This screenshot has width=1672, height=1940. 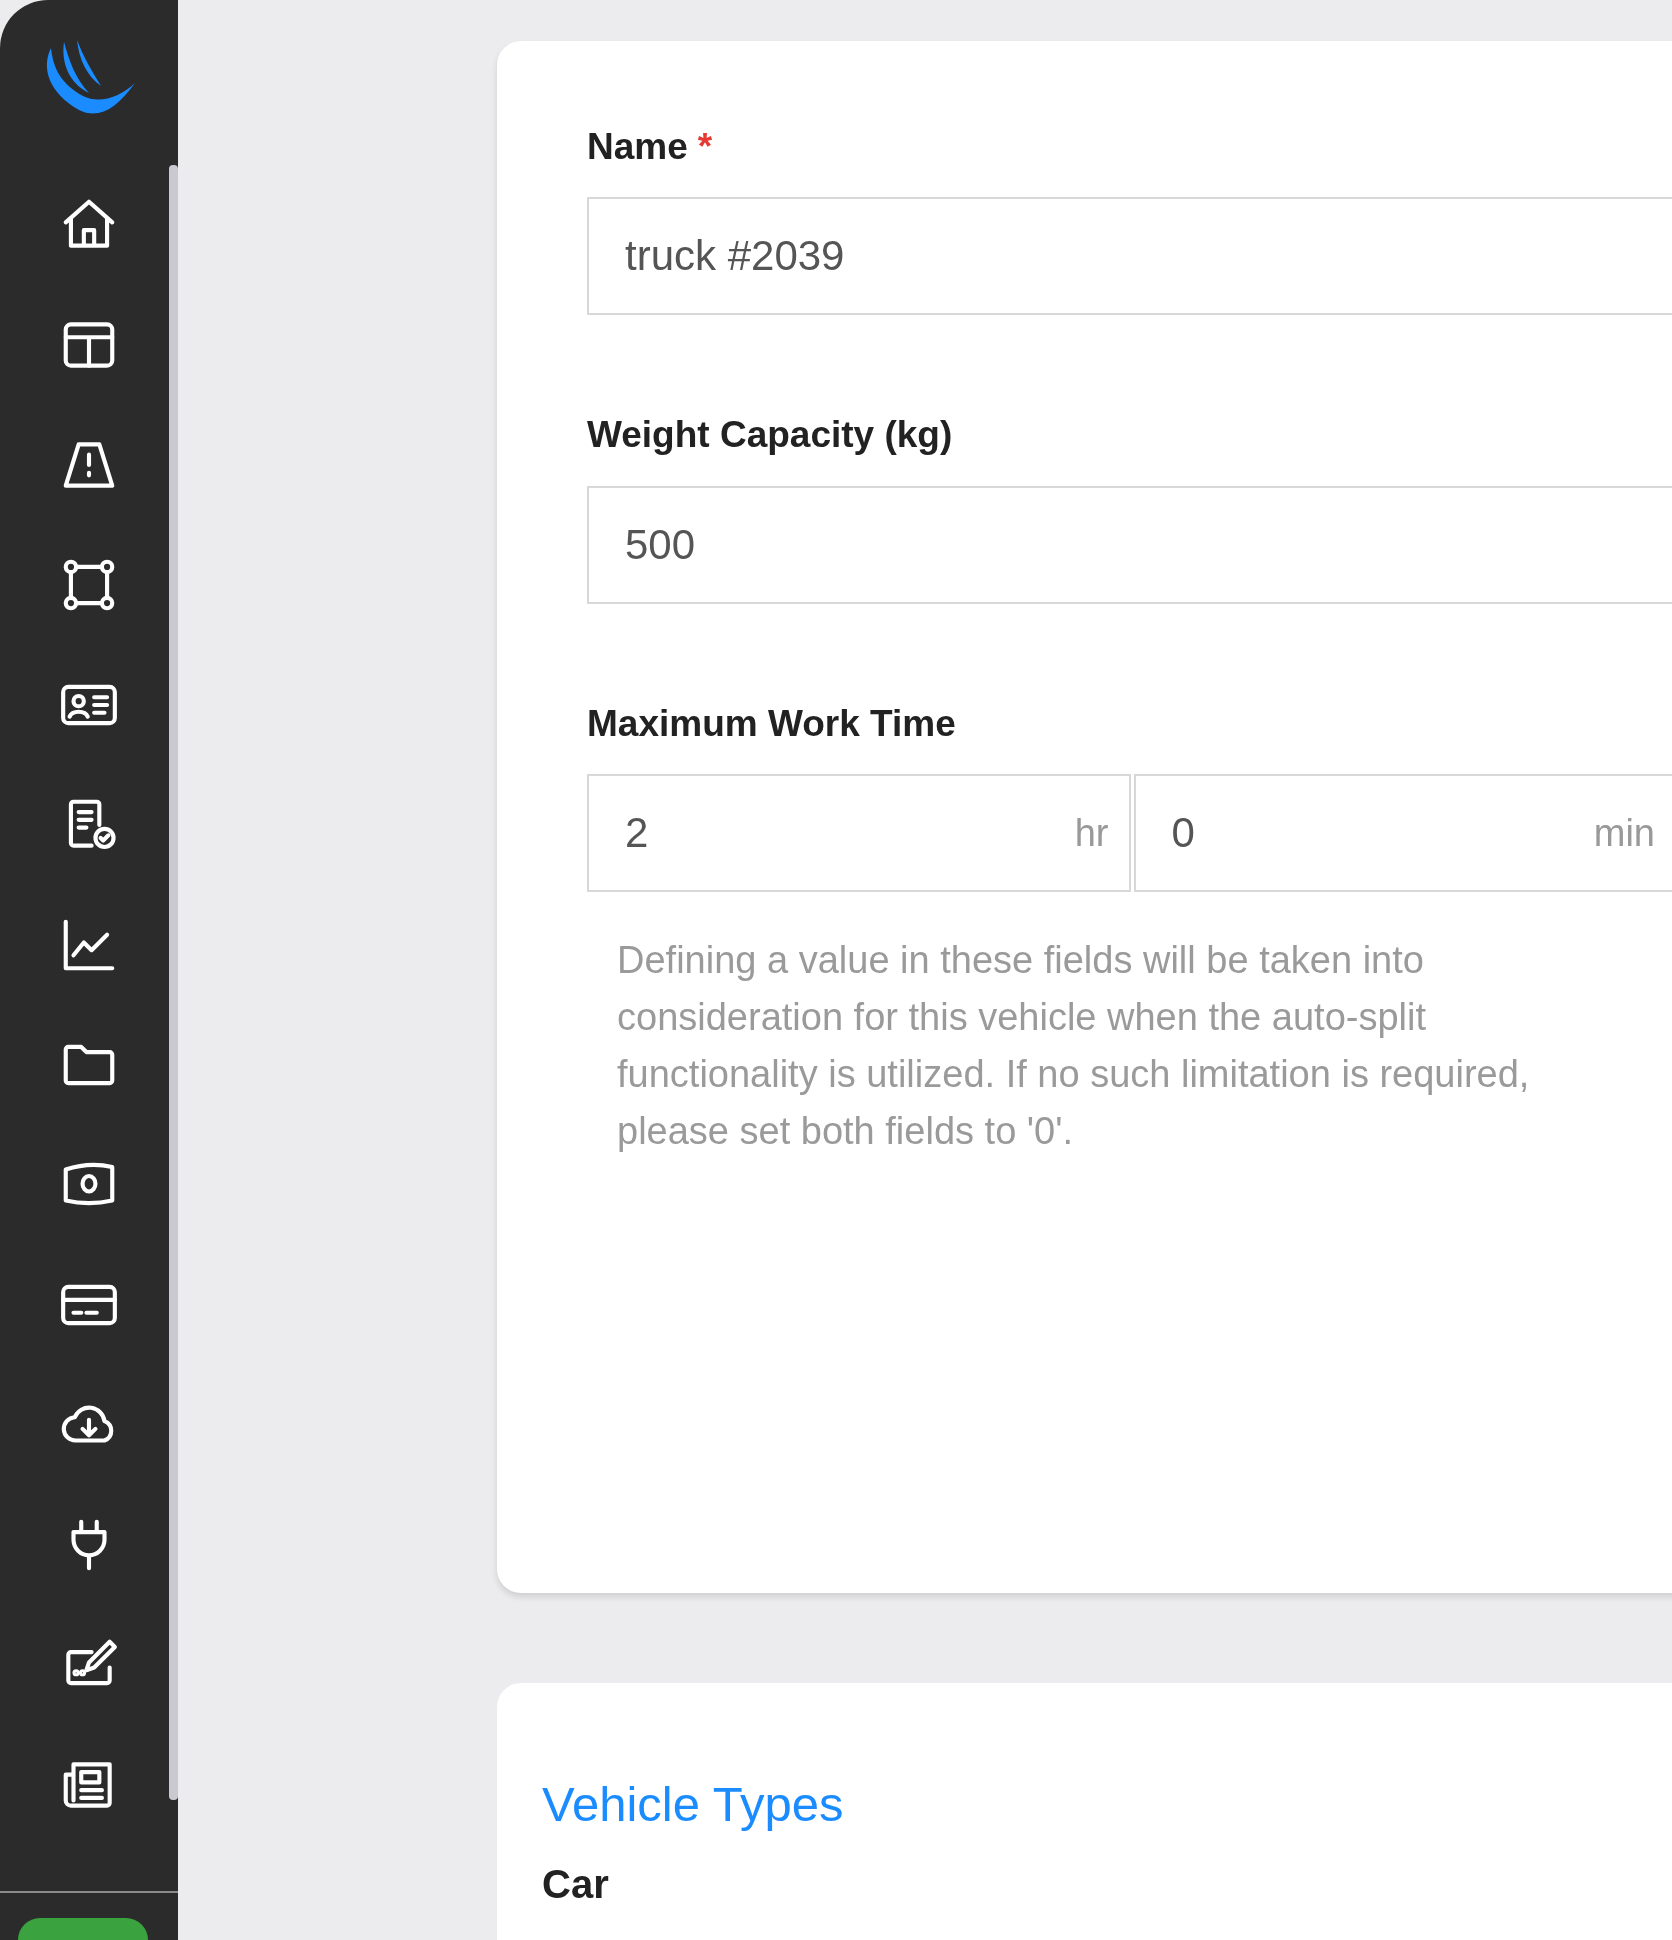 I want to click on required-mark: *, so click(x=705, y=146).